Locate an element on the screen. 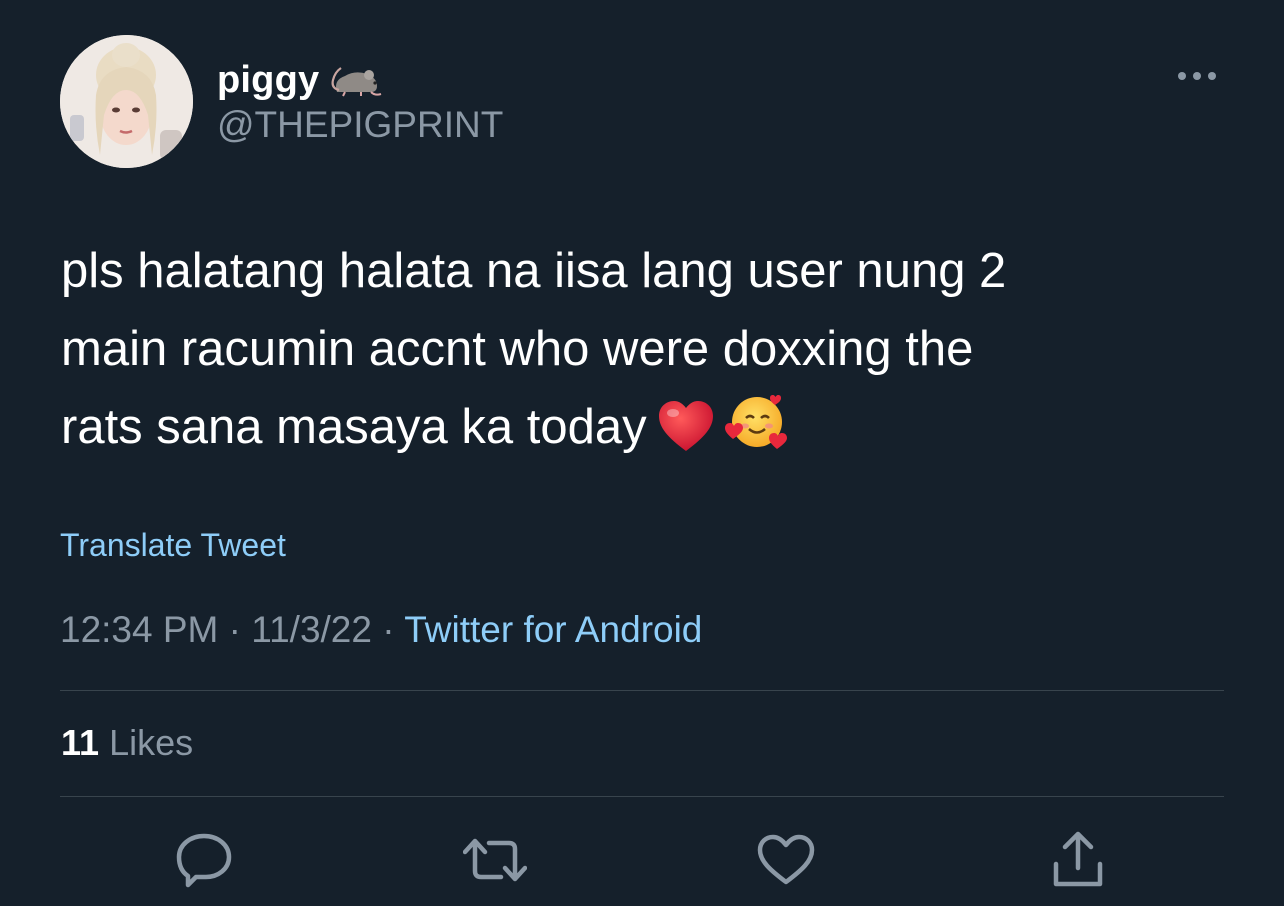 The width and height of the screenshot is (1284, 906). retweet-button is located at coordinates (495, 860).